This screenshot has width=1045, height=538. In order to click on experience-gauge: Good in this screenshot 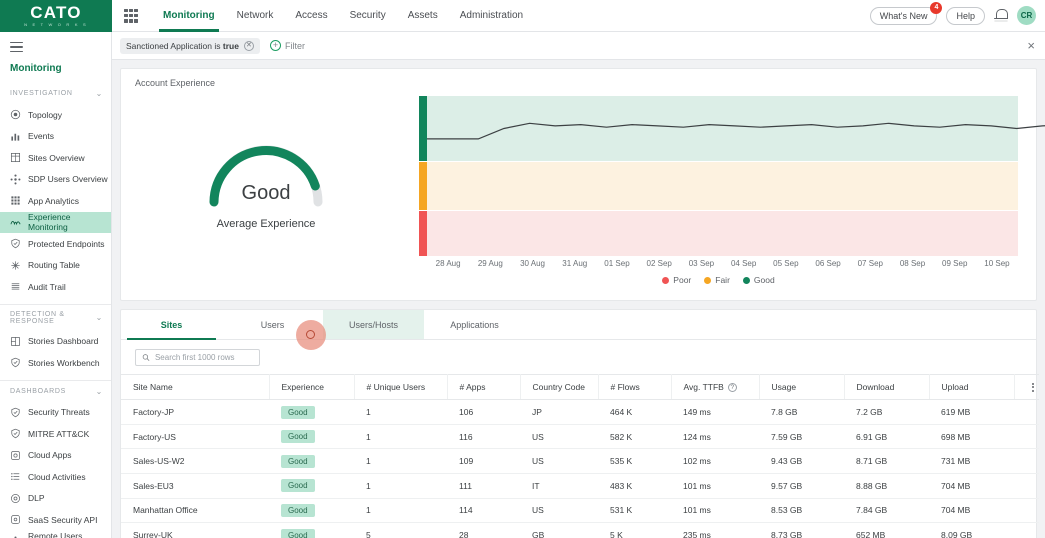, I will do `click(266, 169)`.